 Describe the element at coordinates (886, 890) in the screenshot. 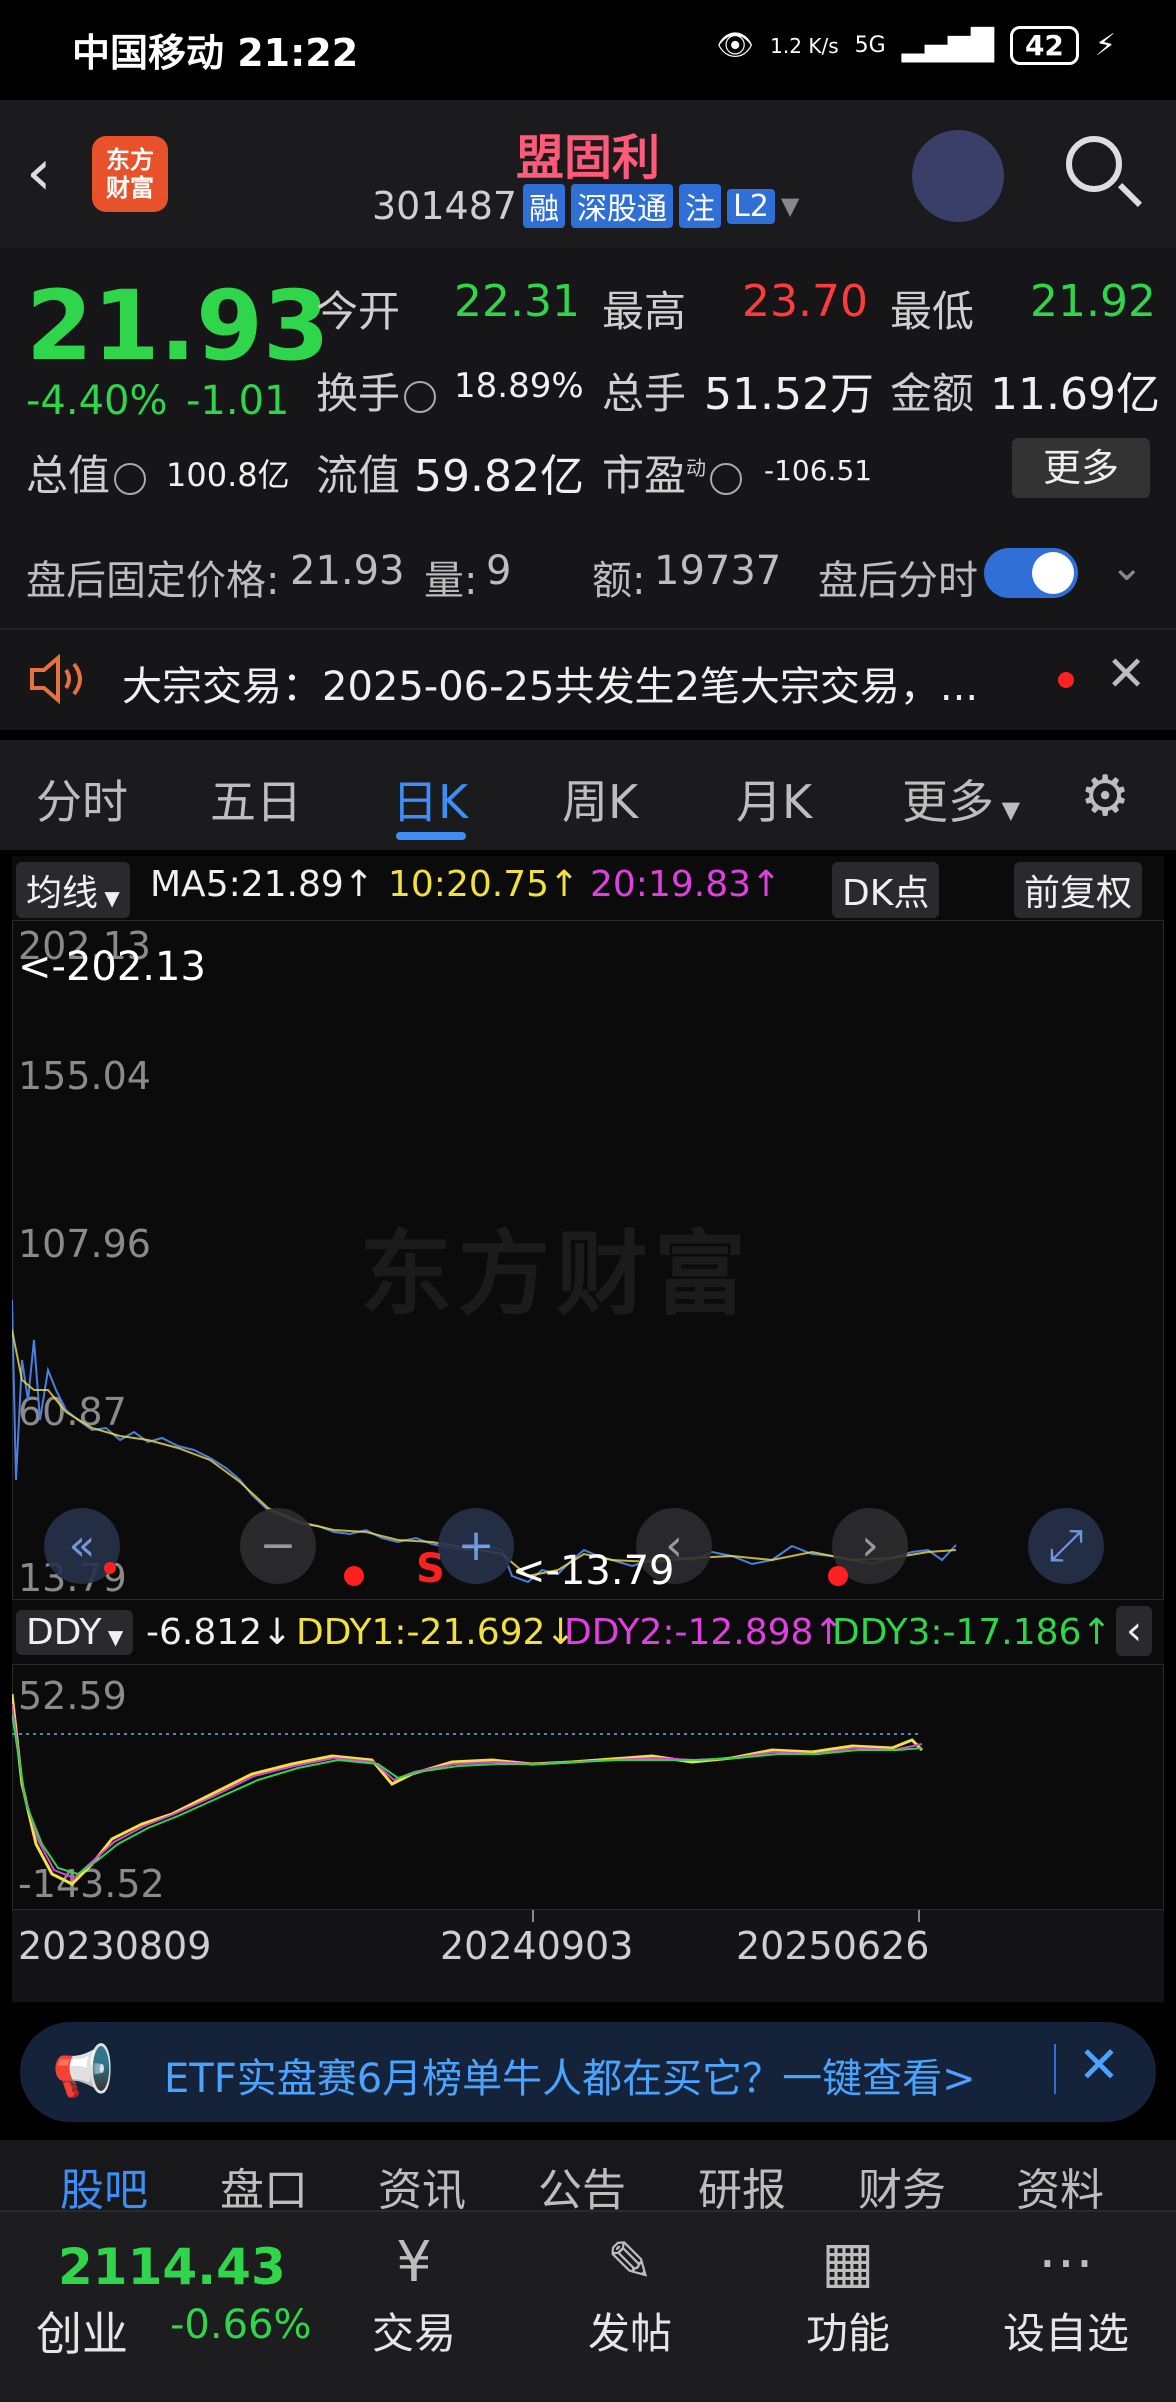

I see `dk-point-button: DK点` at that location.